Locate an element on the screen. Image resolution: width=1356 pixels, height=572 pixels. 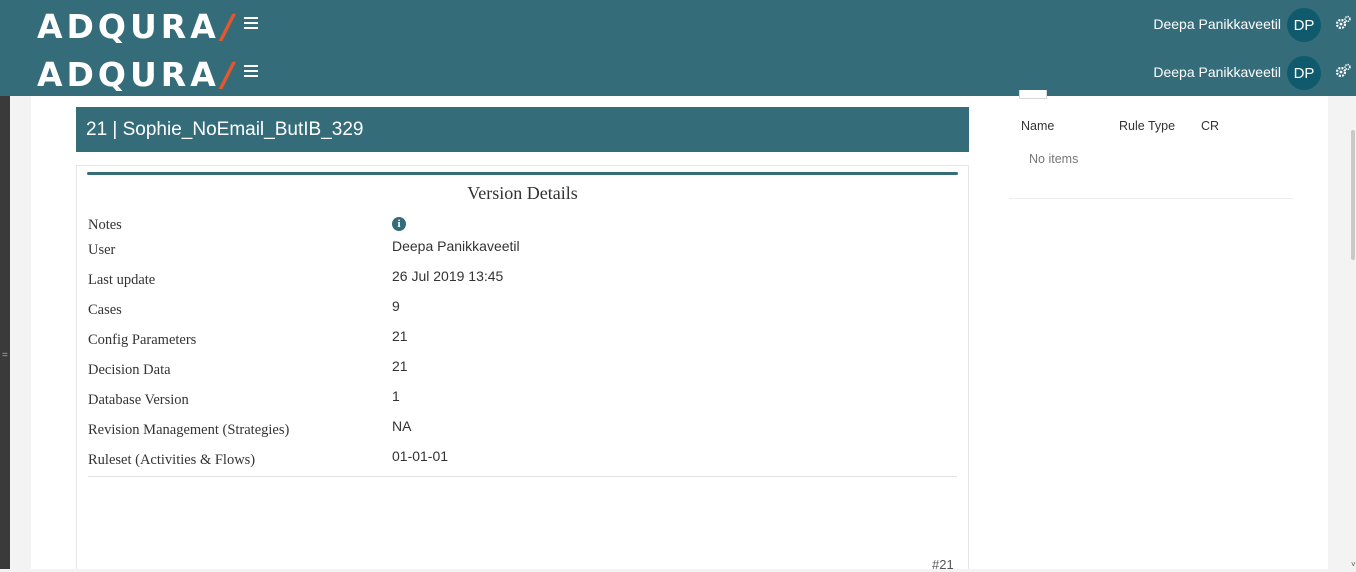
panel-accent-line is located at coordinates (522, 173).